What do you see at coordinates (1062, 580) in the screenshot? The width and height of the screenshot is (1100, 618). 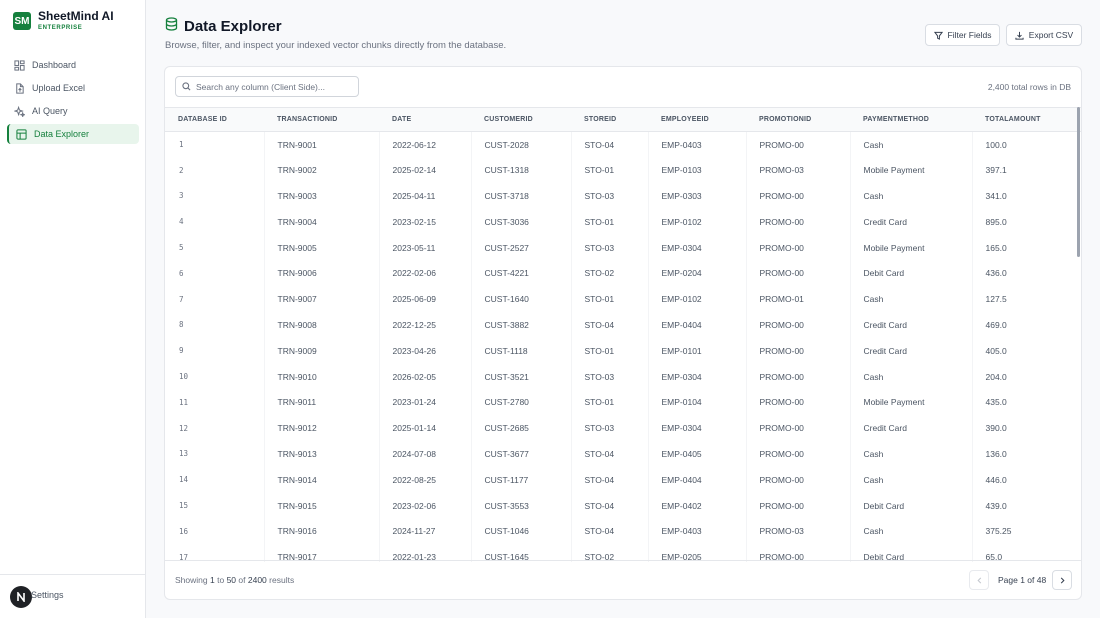 I see `next-page-button` at bounding box center [1062, 580].